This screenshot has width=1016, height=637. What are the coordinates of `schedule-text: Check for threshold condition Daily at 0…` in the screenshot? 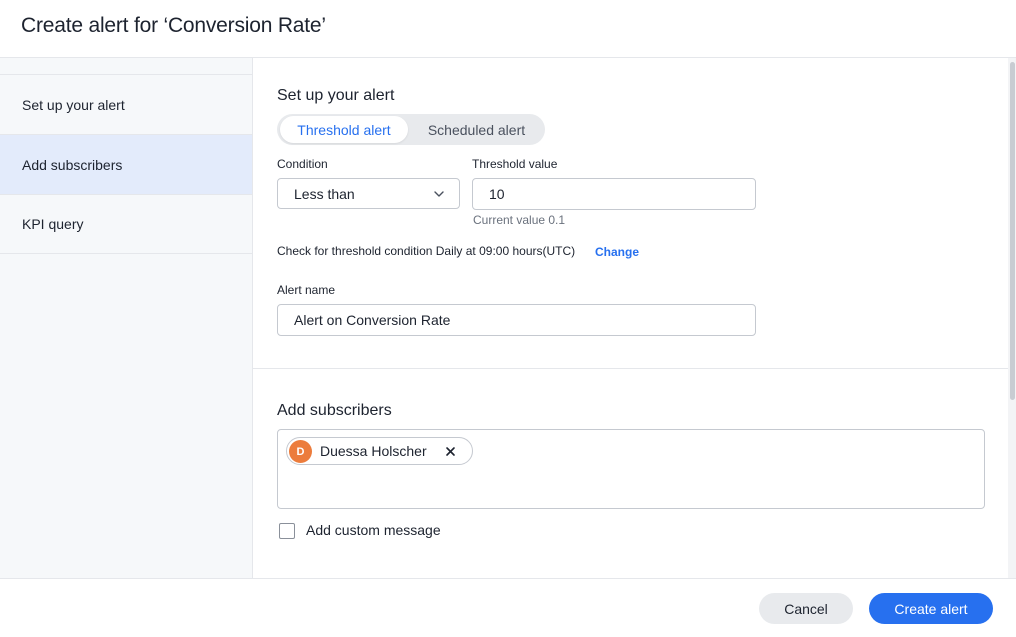 It's located at (426, 251).